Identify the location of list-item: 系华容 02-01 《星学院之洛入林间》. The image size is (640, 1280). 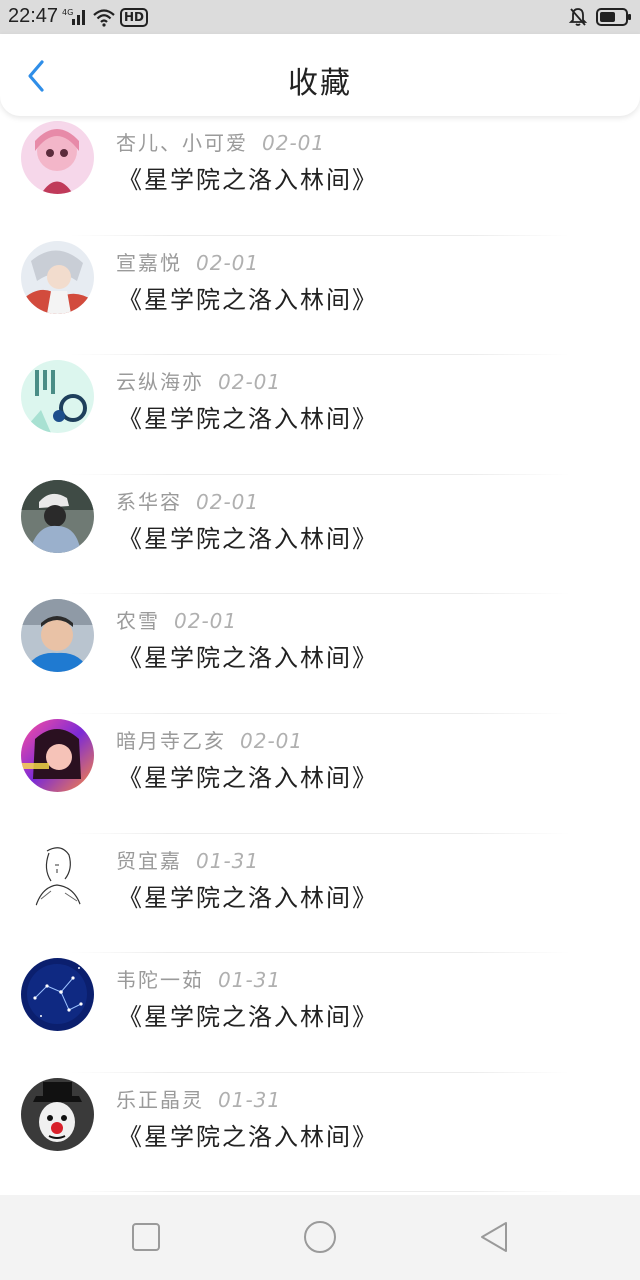
(320, 535).